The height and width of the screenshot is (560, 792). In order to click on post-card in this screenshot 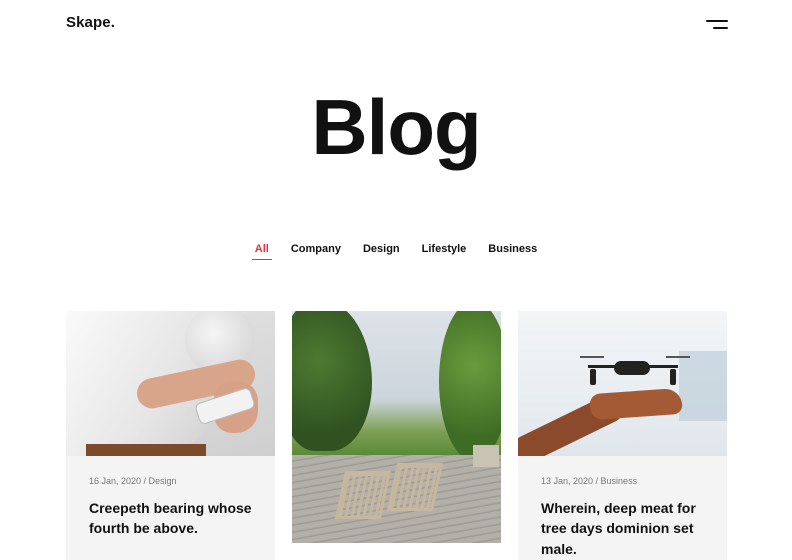, I will do `click(396, 427)`.